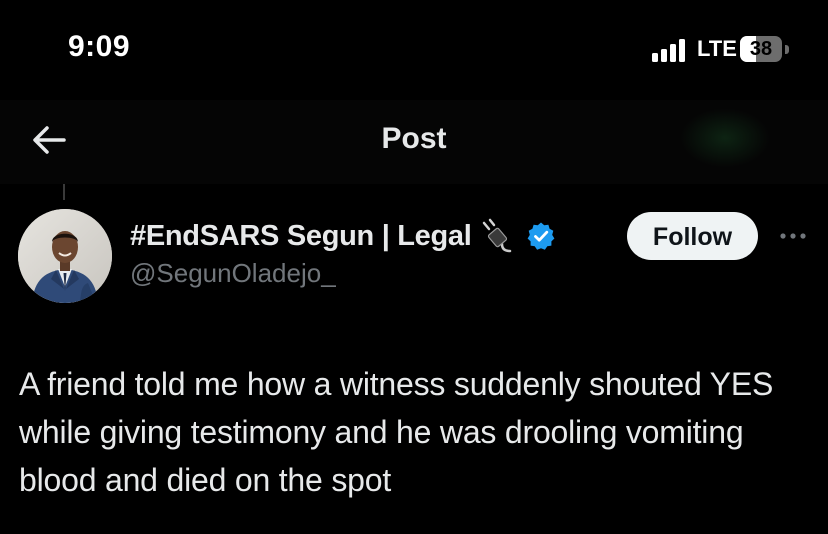 The width and height of the screenshot is (828, 534). I want to click on author-display-name: #EndSARS Segun | Legal, so click(301, 236).